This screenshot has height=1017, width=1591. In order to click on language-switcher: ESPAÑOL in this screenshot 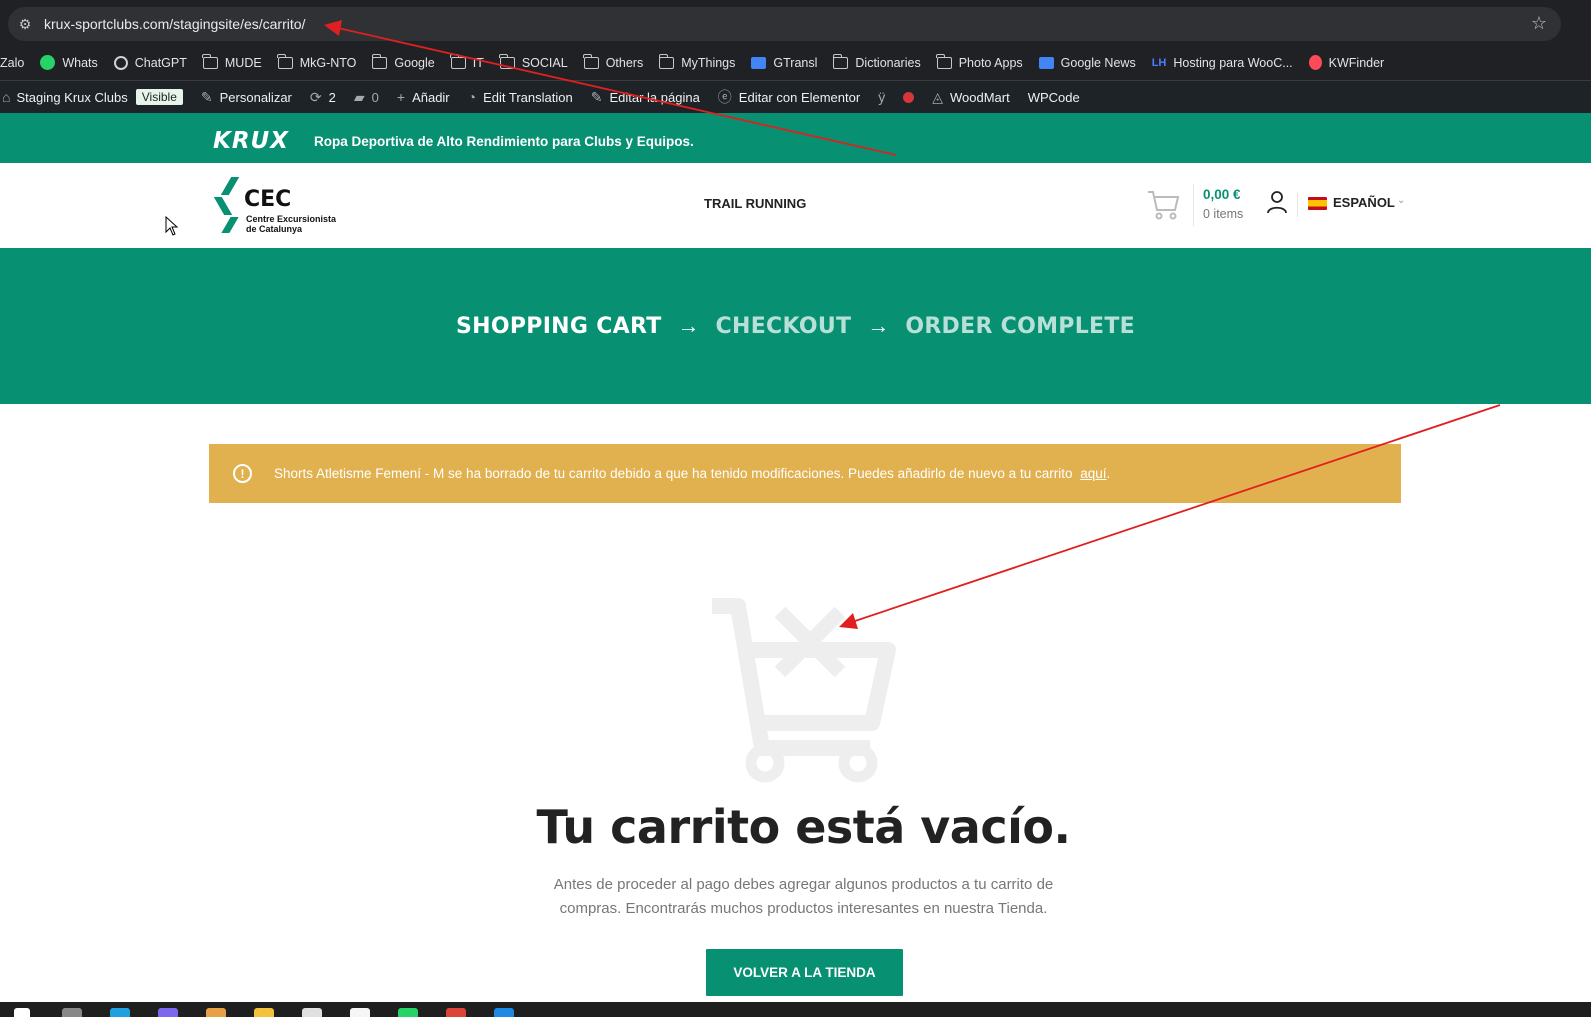, I will do `click(1364, 202)`.